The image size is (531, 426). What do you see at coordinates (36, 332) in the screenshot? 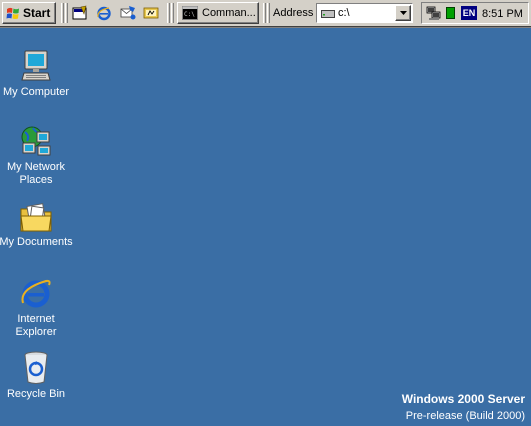
I see `icon-caption-line: Explorer` at bounding box center [36, 332].